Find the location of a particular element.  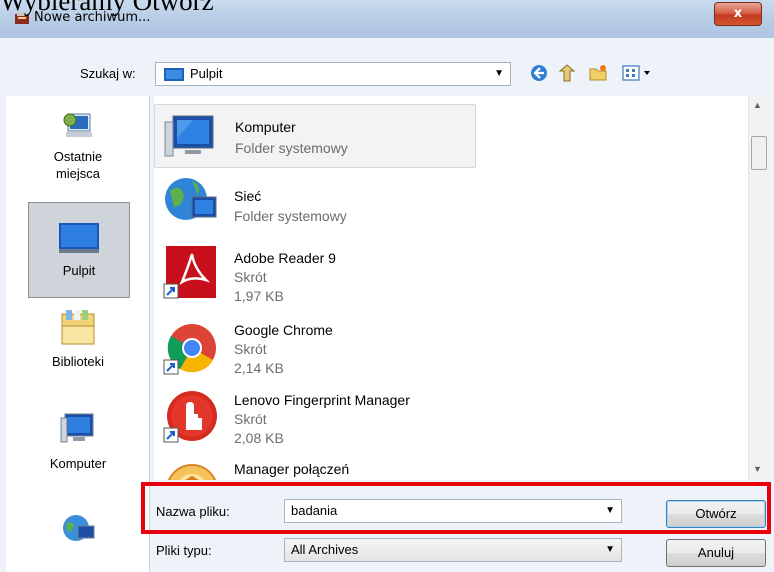

lookin-label: Szukaj w: is located at coordinates (108, 73).